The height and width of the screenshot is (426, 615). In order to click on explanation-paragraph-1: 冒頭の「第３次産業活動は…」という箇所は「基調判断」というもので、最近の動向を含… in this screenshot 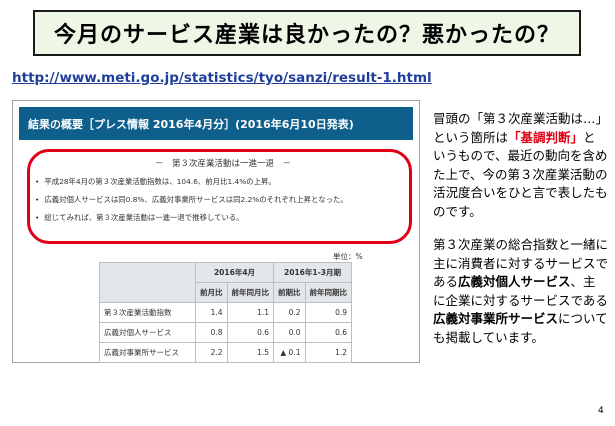, I will do `click(520, 166)`.